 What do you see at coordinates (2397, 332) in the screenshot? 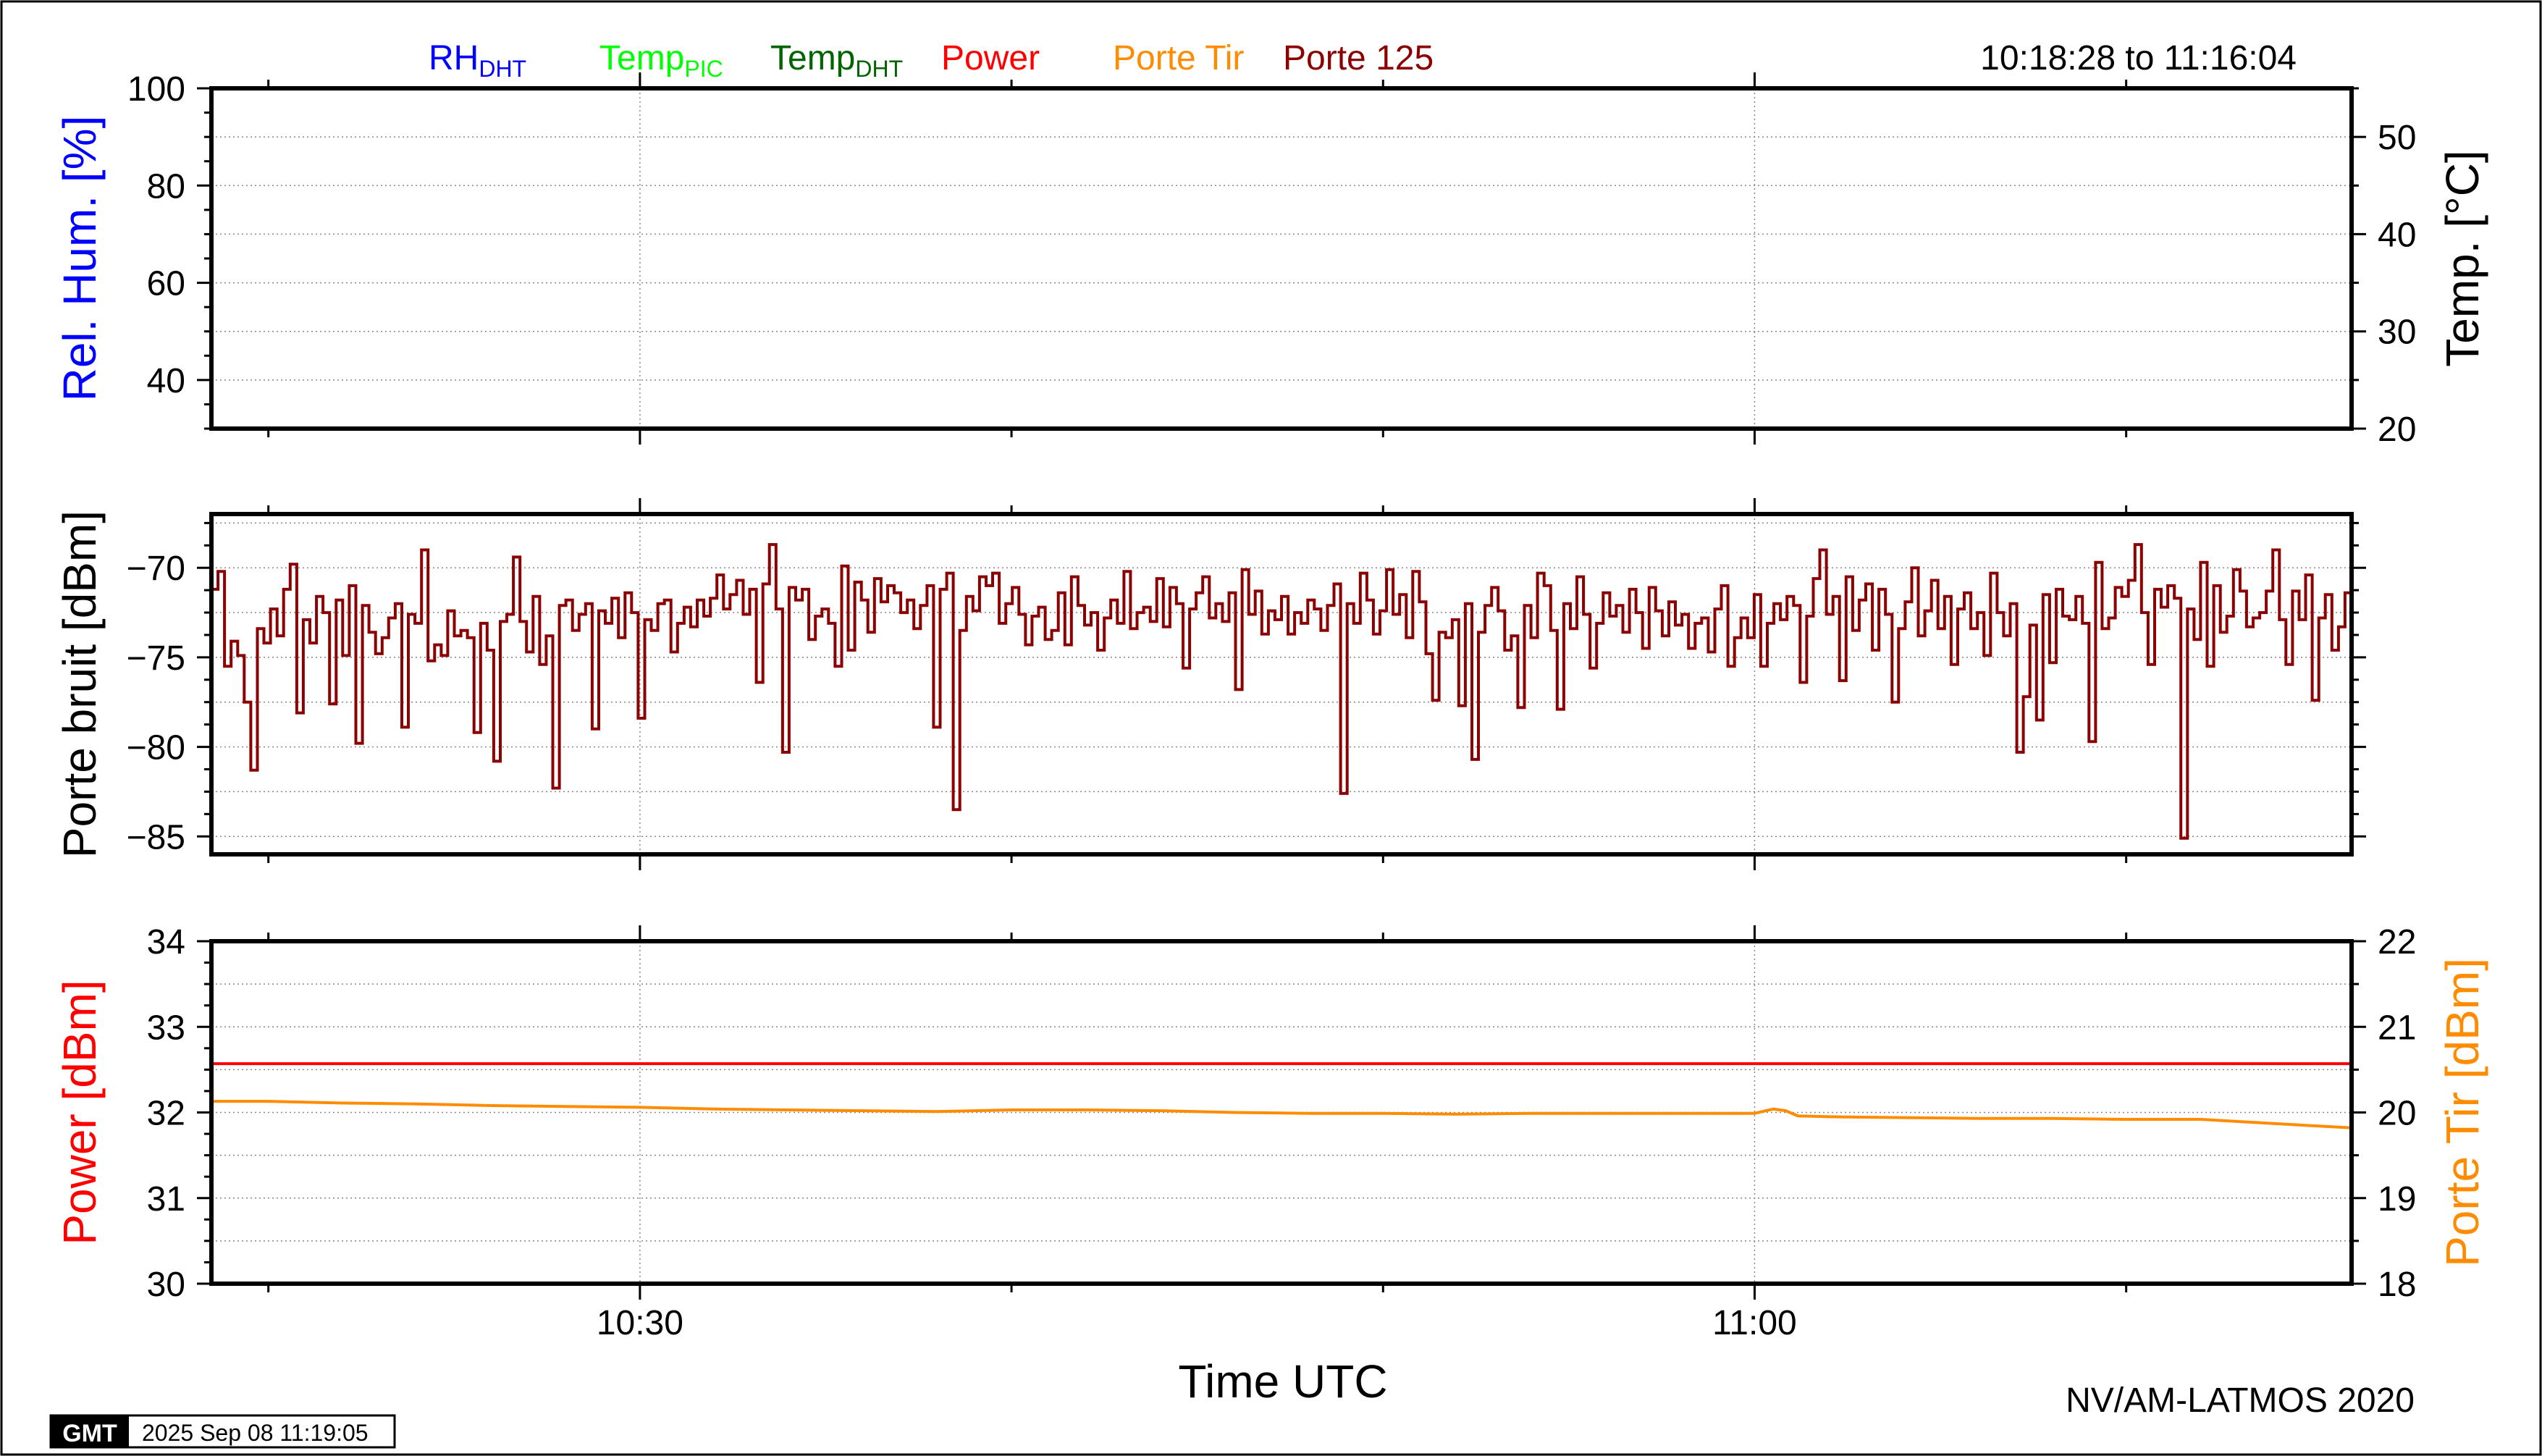
I see `y-right-tick-label: 30` at bounding box center [2397, 332].